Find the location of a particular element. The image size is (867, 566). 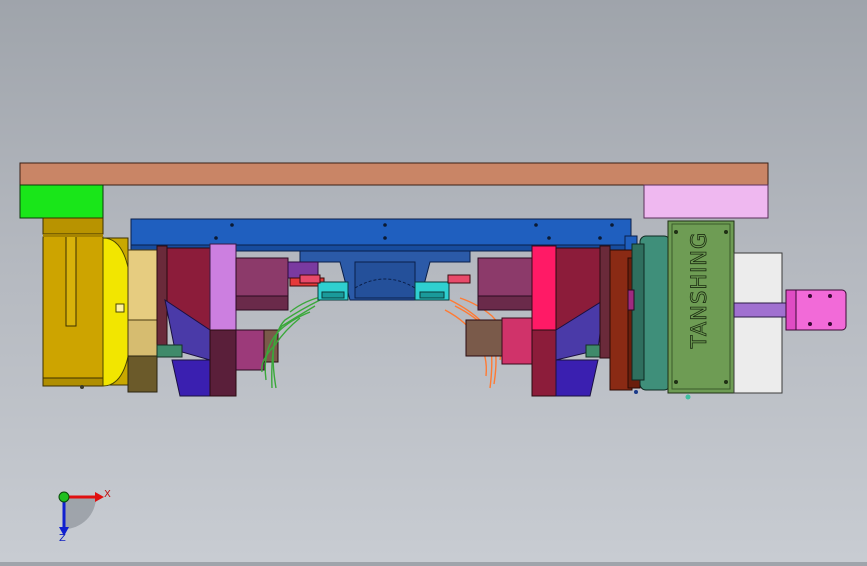

brand-label: TANSHING is located at coordinates (699, 291).